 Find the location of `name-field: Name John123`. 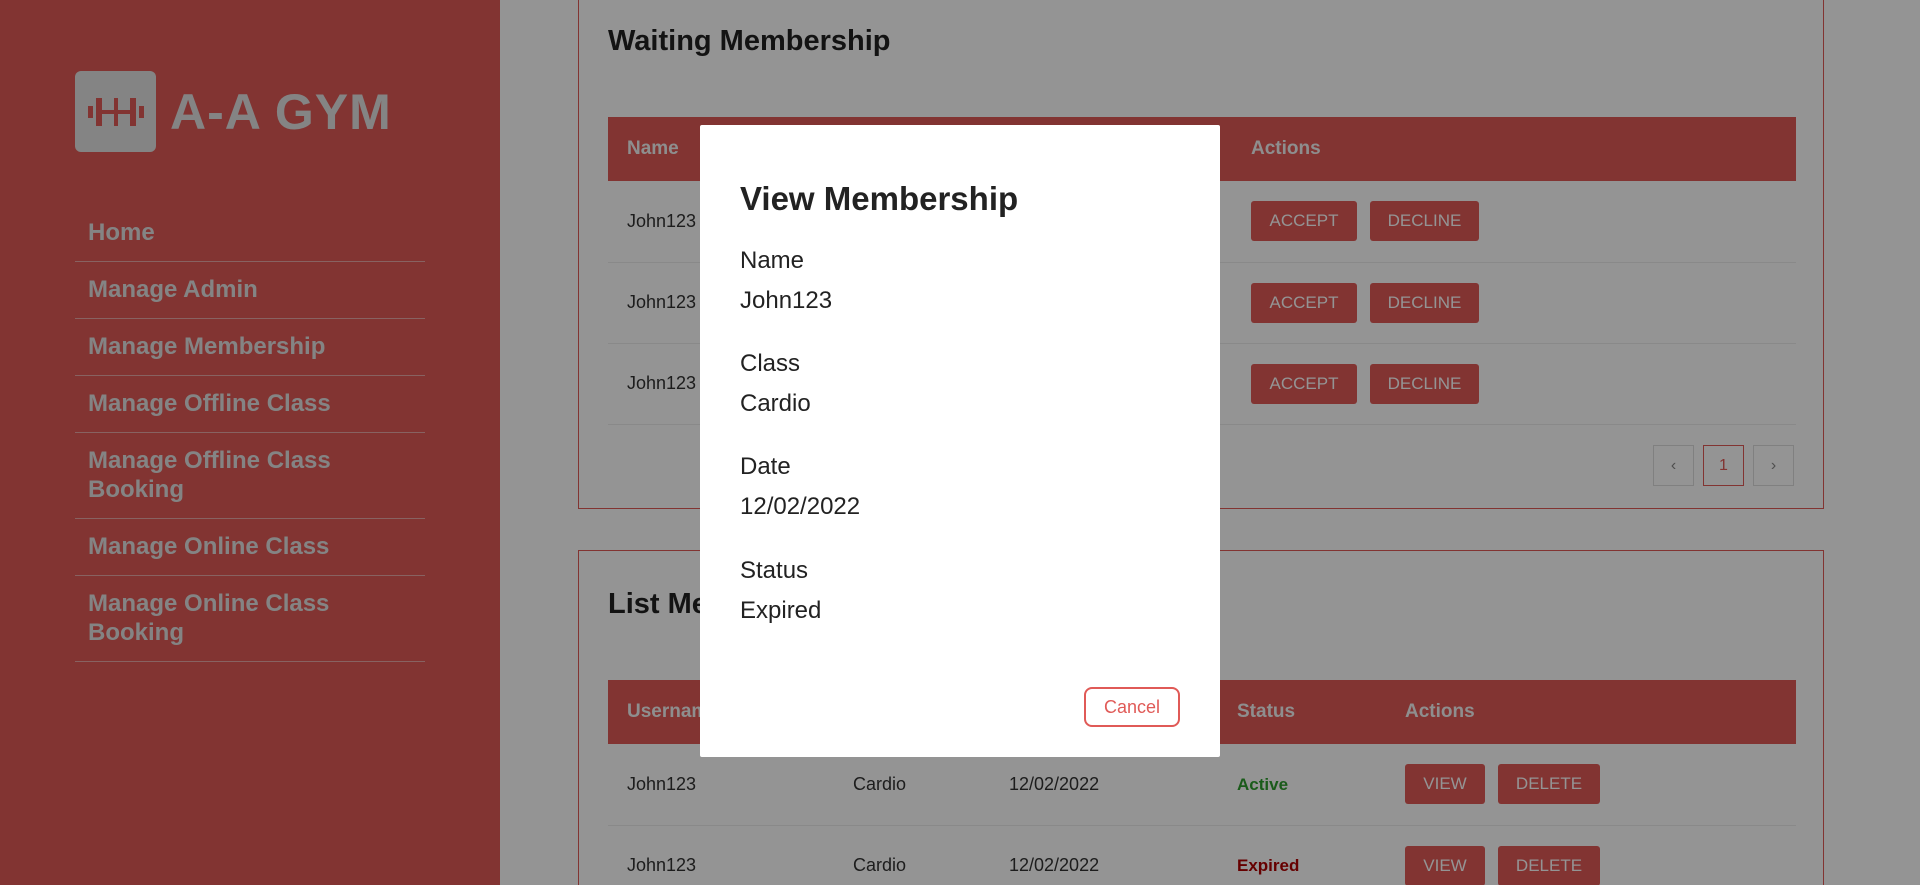

name-field: Name John123 is located at coordinates (786, 281).